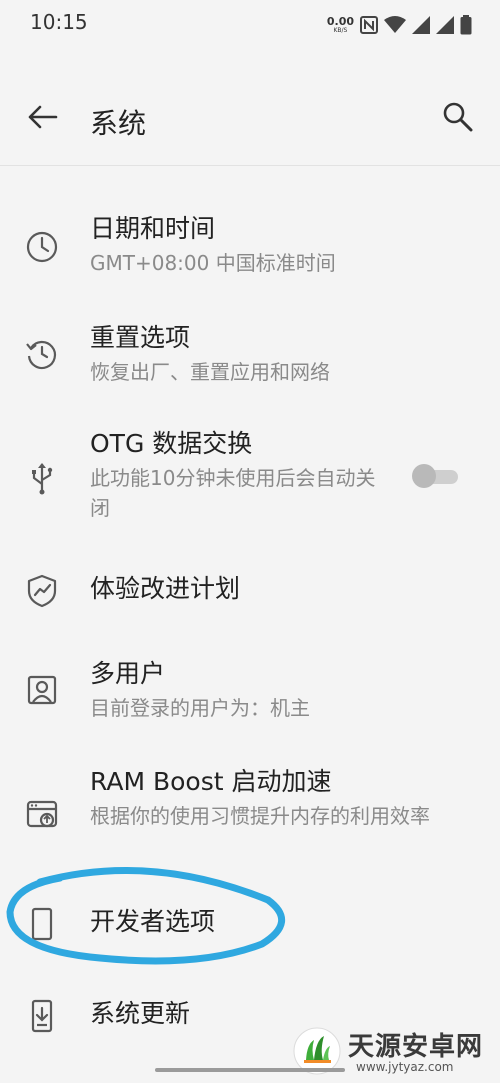  I want to click on shield-chart-icon, so click(42, 591).